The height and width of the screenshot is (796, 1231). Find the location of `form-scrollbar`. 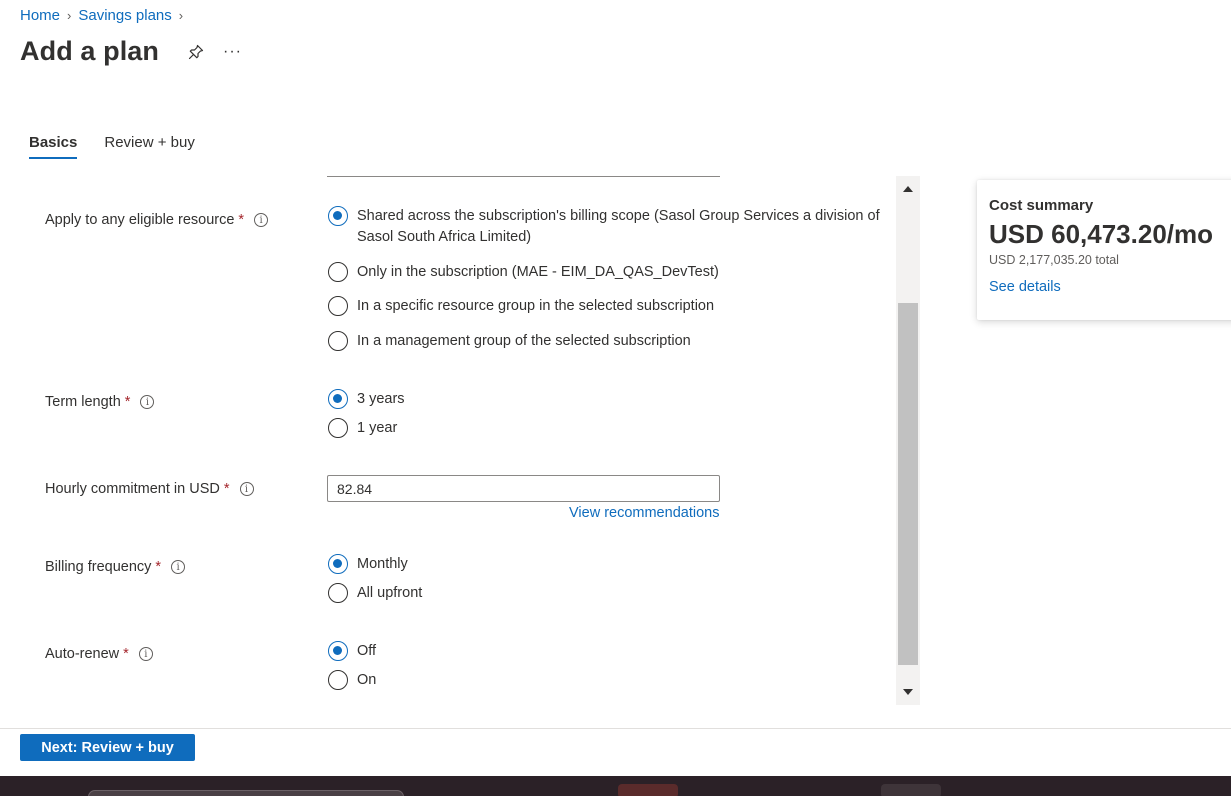

form-scrollbar is located at coordinates (908, 440).